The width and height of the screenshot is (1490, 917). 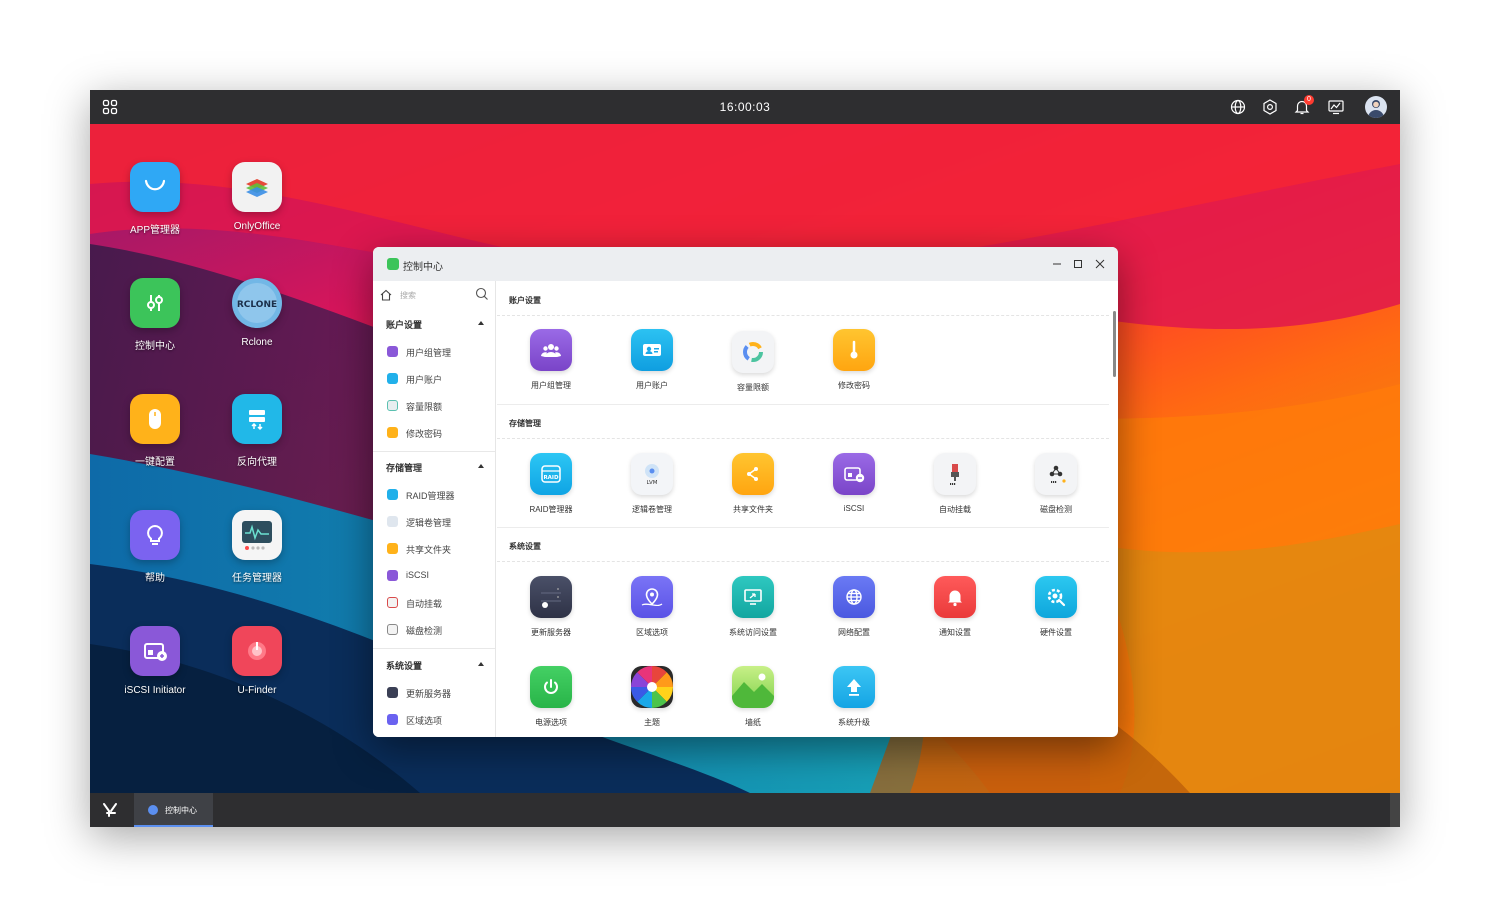 I want to click on app-power-options: 电源选项, so click(x=551, y=697).